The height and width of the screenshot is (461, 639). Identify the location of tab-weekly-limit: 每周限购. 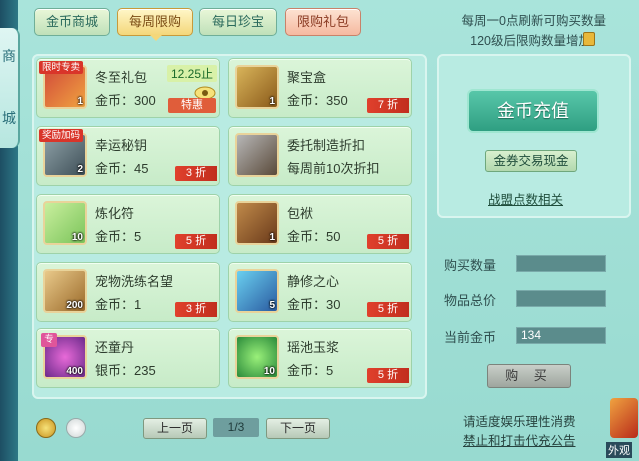
(155, 22).